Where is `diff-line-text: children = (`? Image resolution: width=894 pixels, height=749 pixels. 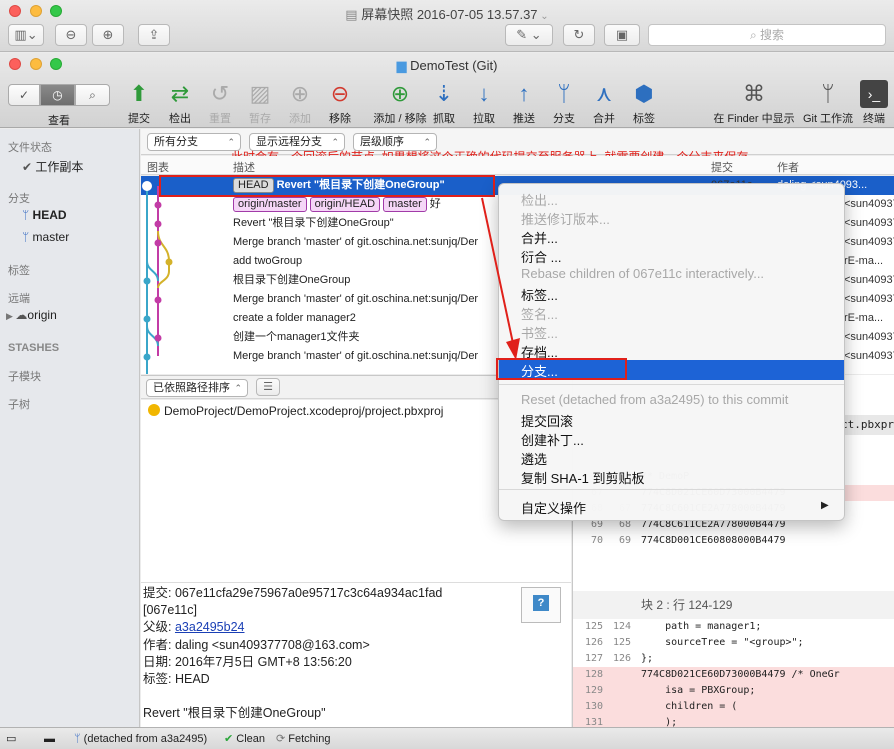
diff-line-text: children = ( is located at coordinates (689, 706).